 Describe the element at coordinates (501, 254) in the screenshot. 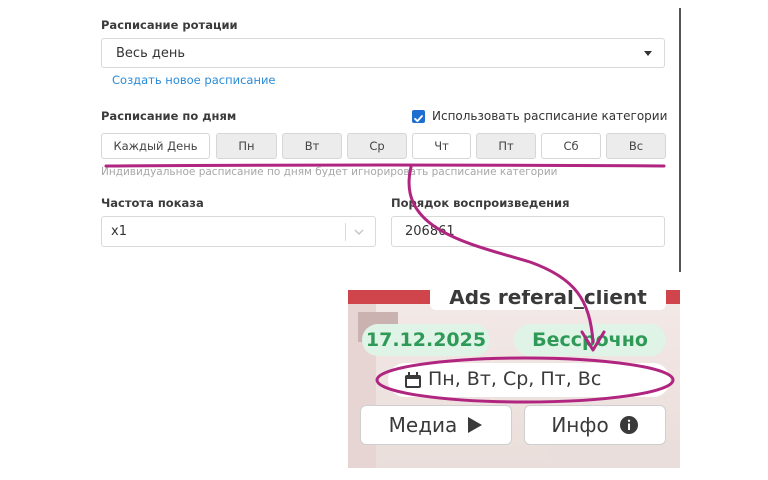

I see `arrow-annotation` at that location.